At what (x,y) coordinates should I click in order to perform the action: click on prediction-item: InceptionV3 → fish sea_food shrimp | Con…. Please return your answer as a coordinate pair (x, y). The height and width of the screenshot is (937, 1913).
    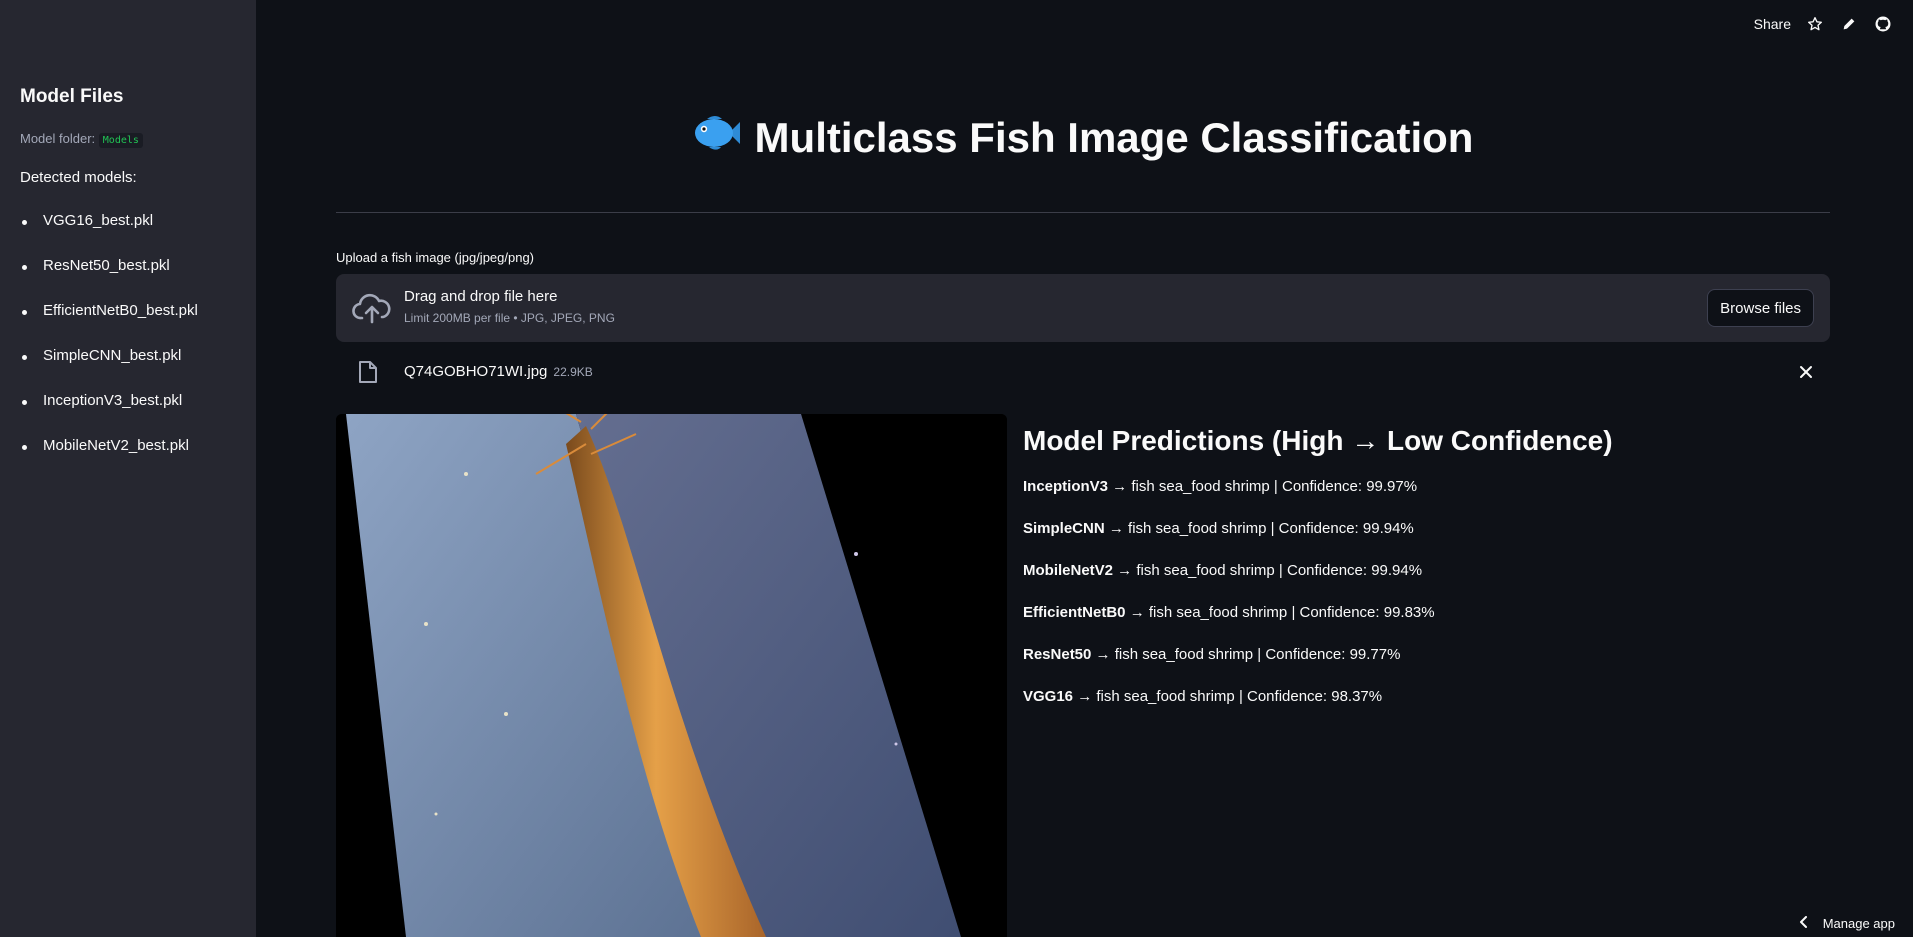
    Looking at the image, I should click on (1229, 499).